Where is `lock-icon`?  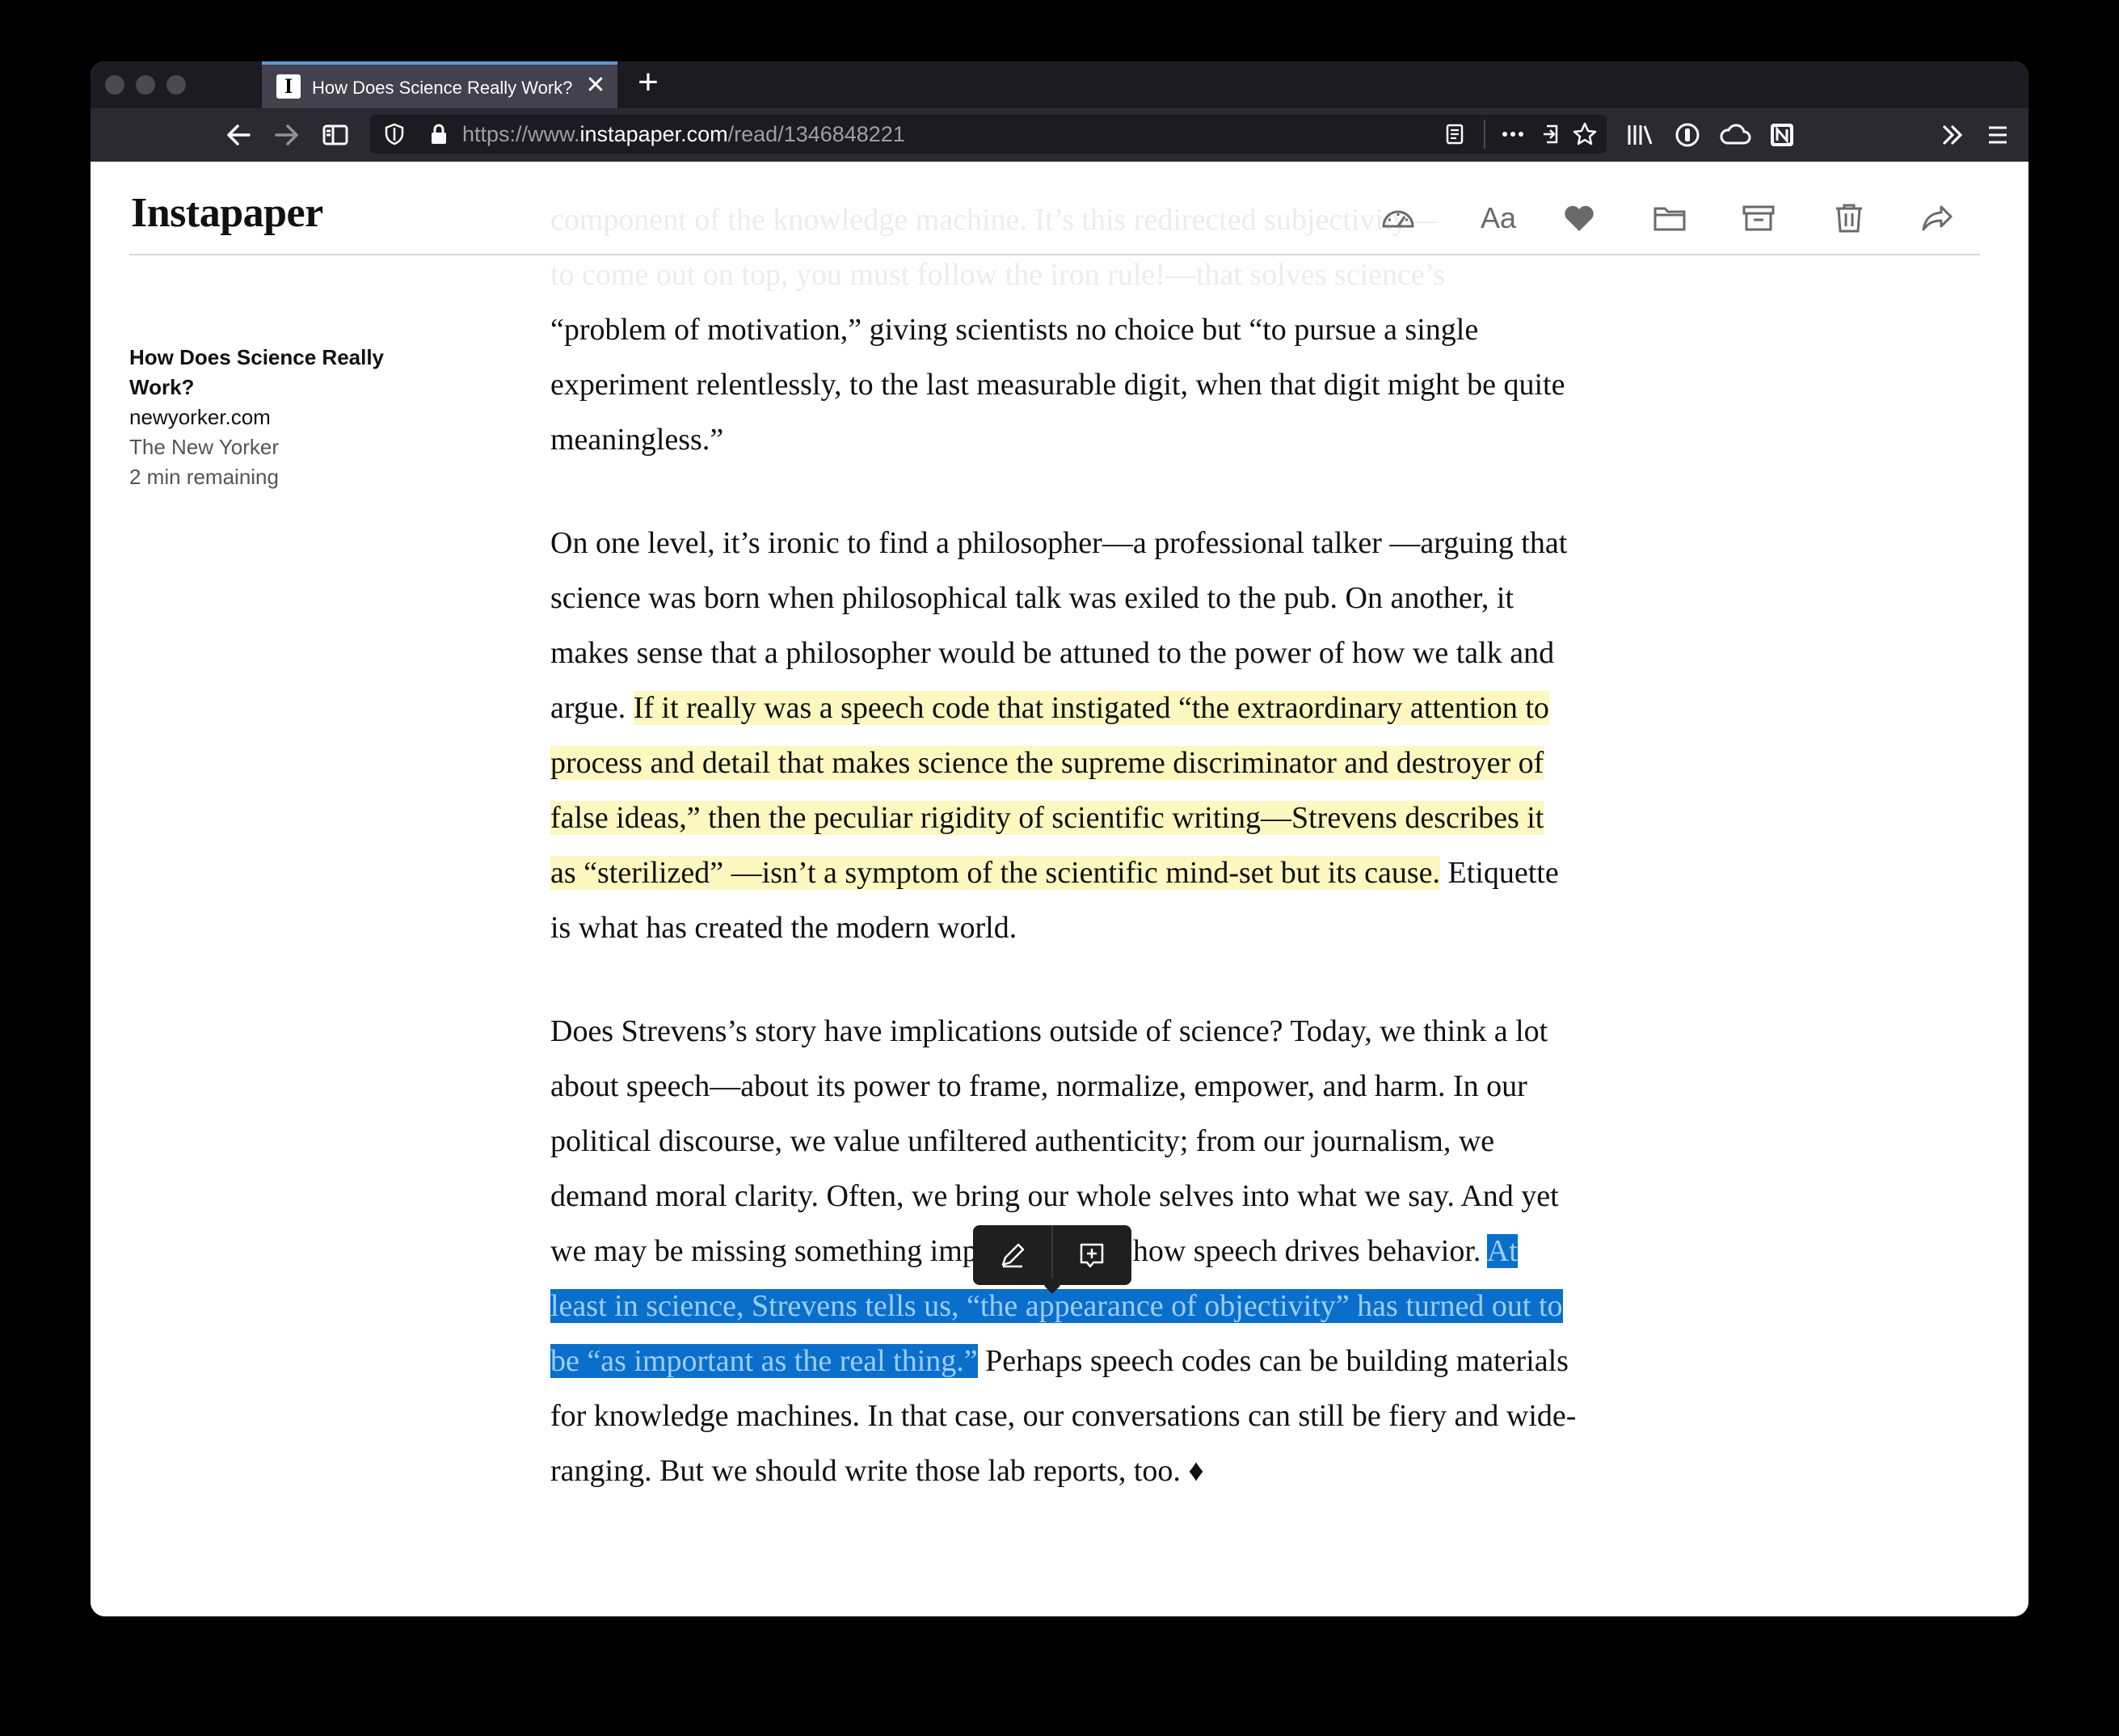
lock-icon is located at coordinates (439, 134).